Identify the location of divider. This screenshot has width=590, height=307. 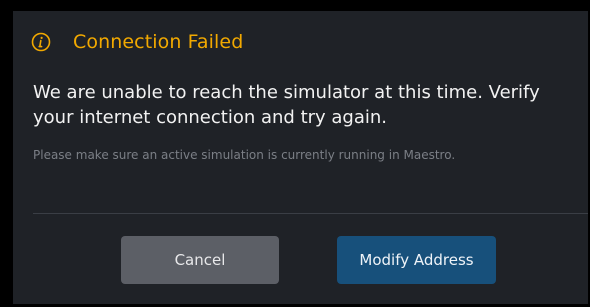
(310, 213).